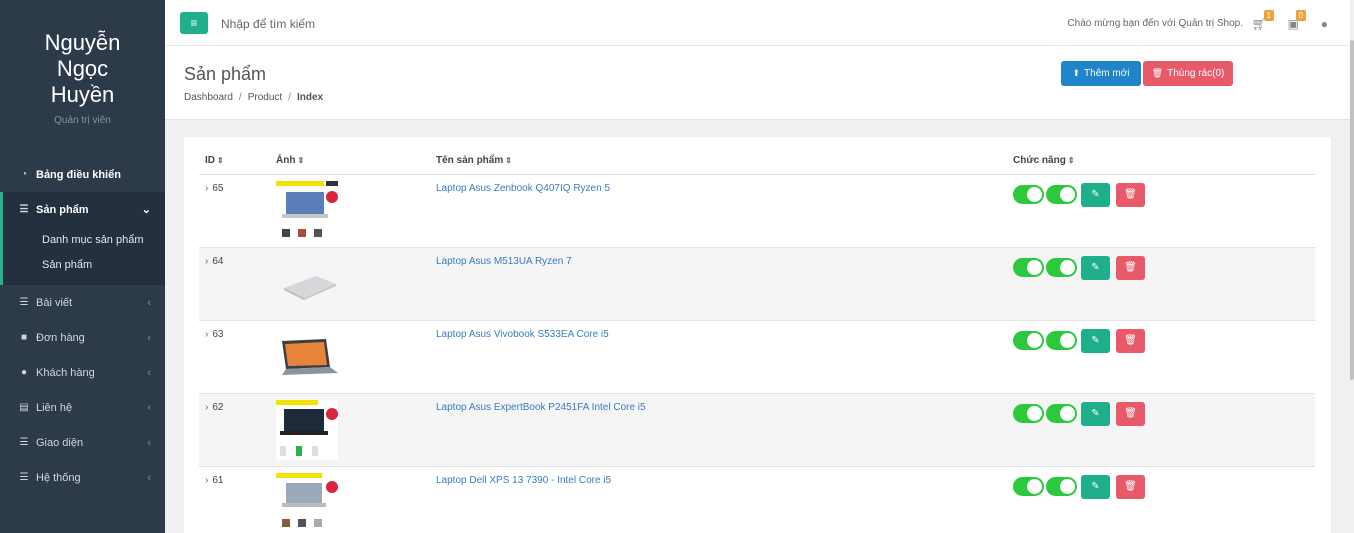 The width and height of the screenshot is (1354, 533). I want to click on row-name: Laptop Asus M513UA Ryzen 7, so click(718, 284).